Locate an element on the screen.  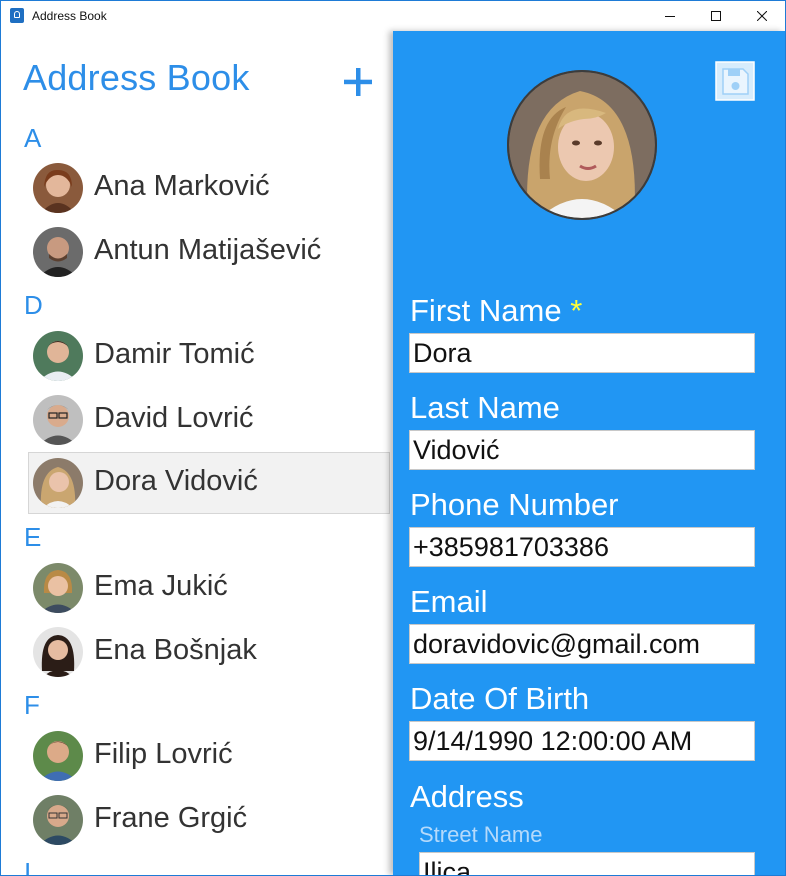
save-icon is located at coordinates (735, 81).